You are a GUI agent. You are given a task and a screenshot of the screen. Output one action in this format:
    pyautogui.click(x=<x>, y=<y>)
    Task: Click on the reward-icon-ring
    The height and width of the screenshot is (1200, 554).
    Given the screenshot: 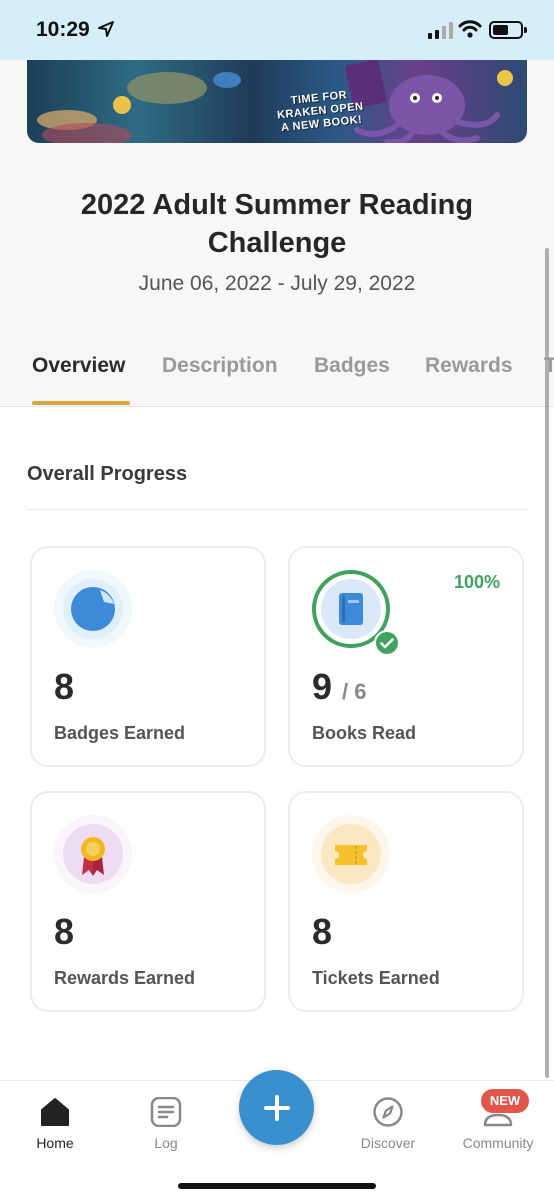 What is the action you would take?
    pyautogui.click(x=93, y=854)
    